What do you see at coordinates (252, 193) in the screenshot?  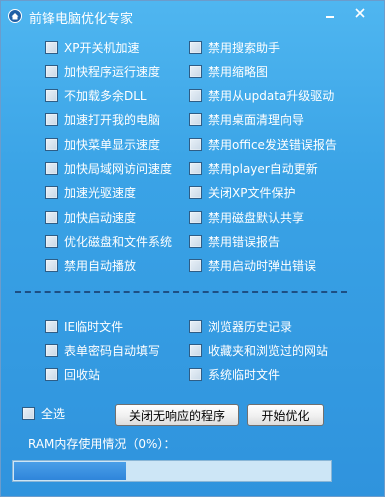 I see `option-label: 关闭XP文件保护` at bounding box center [252, 193].